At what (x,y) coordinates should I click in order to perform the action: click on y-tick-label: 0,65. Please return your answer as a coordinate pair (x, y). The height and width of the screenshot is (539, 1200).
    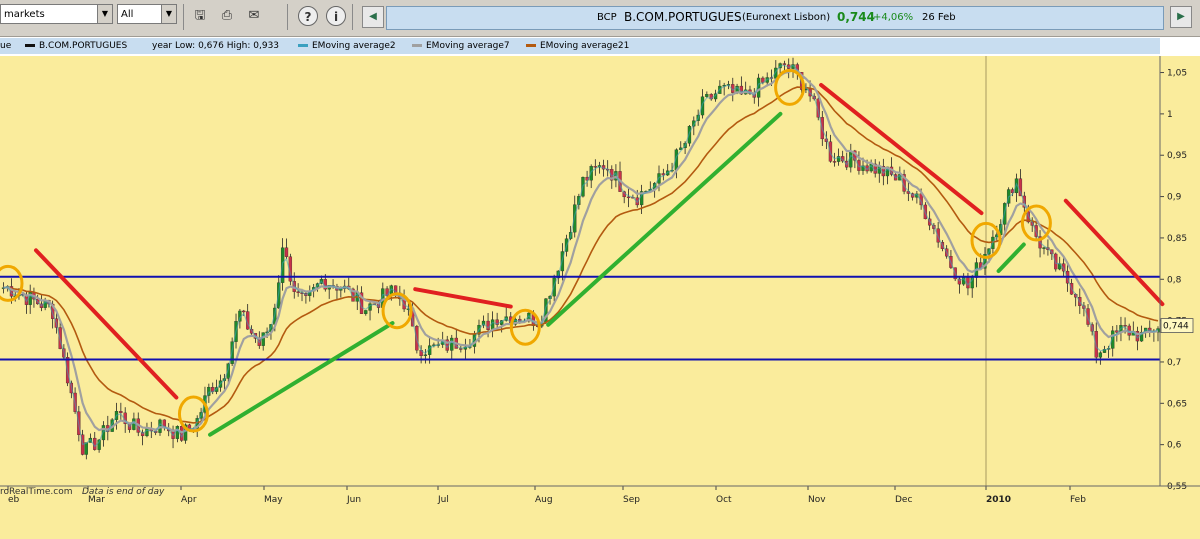
    Looking at the image, I should click on (1177, 404).